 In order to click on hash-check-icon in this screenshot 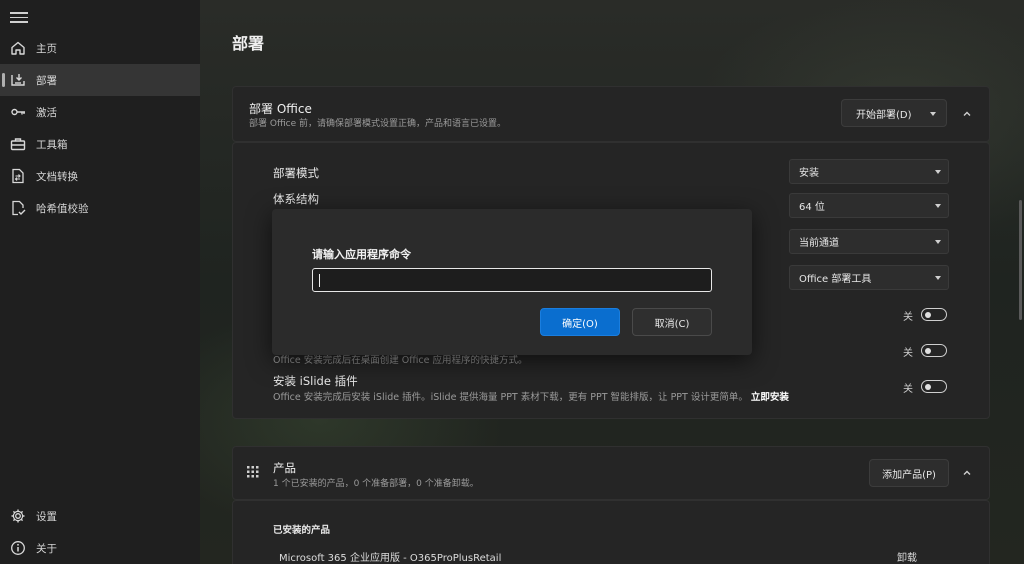, I will do `click(18, 208)`.